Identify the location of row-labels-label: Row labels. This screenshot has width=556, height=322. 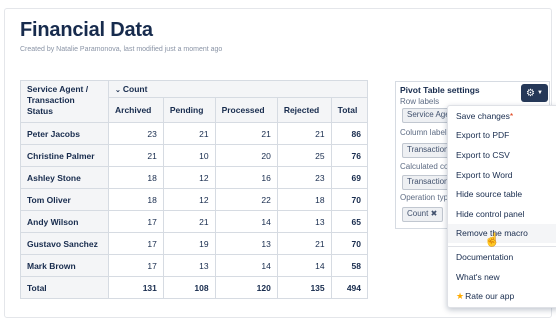
(420, 101).